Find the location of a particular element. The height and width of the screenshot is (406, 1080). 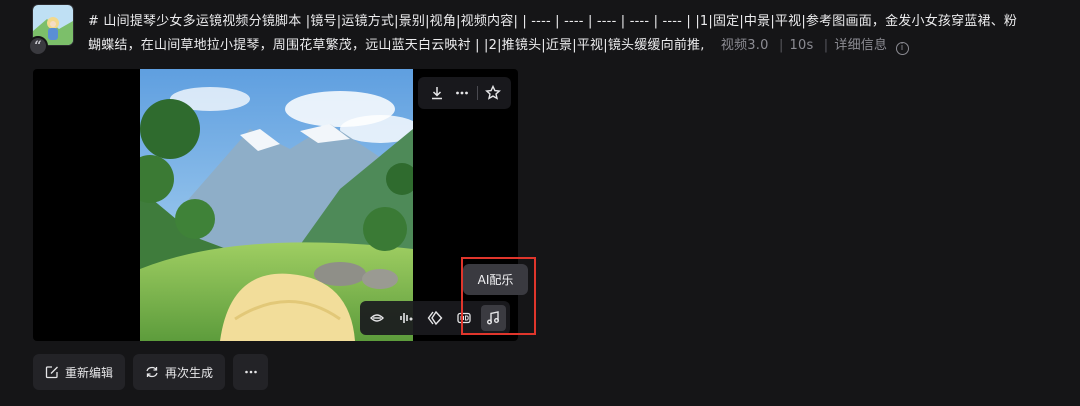

highlight-box is located at coordinates (498, 296).